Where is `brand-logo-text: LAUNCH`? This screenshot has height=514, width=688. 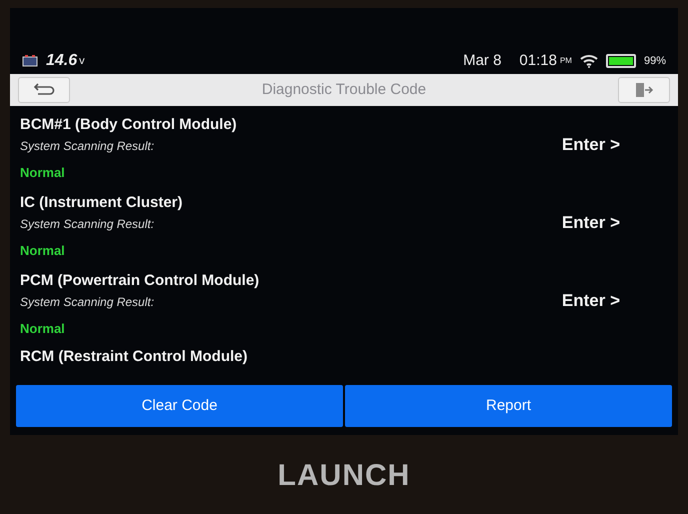
brand-logo-text: LAUNCH is located at coordinates (344, 476).